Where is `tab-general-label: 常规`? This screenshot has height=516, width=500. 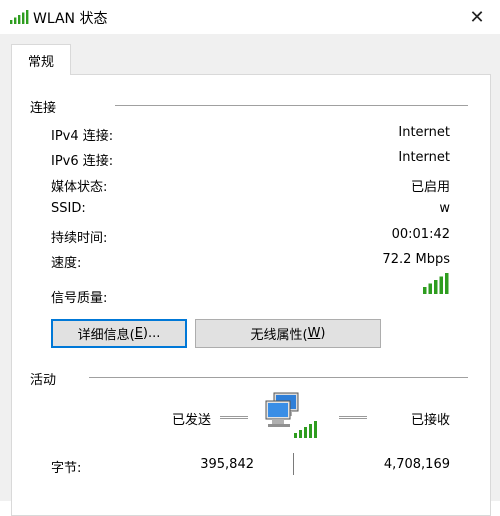 tab-general-label: 常规 is located at coordinates (40, 62).